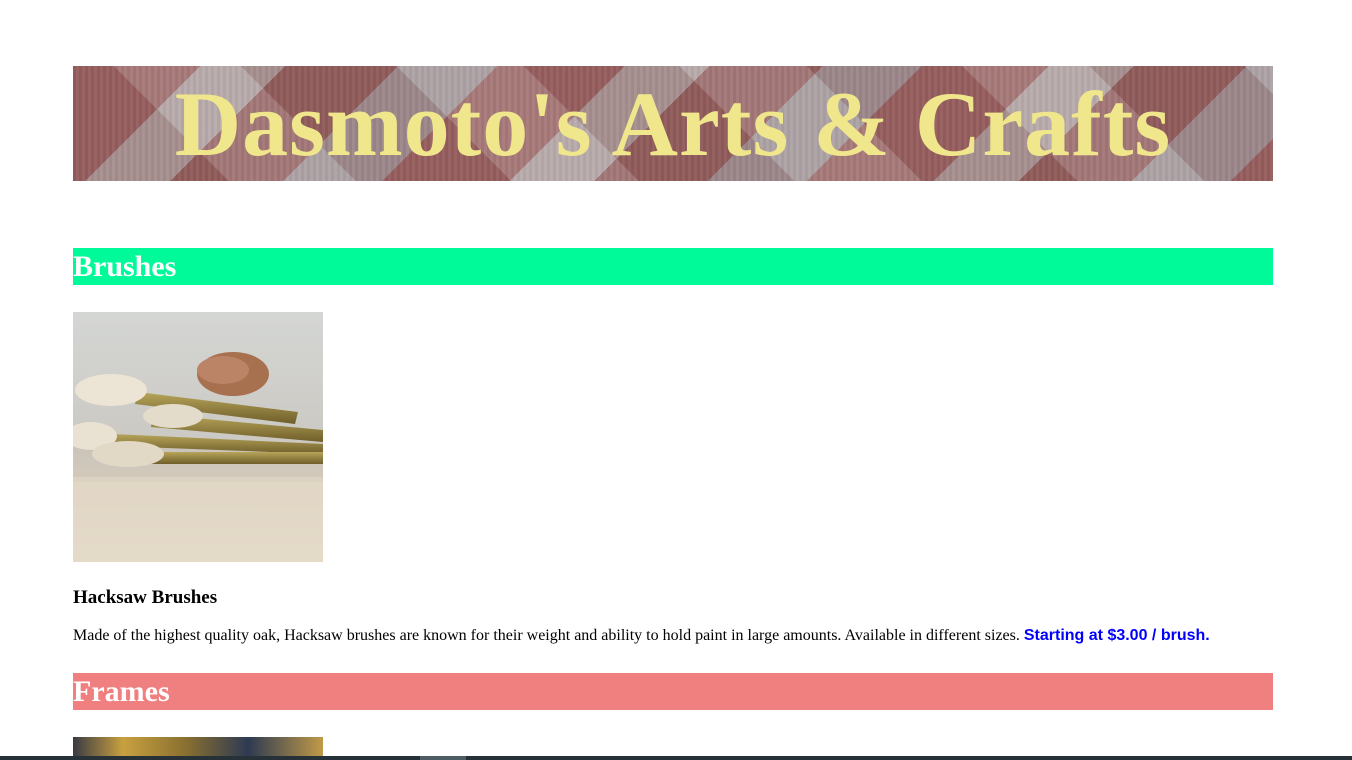 The width and height of the screenshot is (1352, 760). I want to click on page-title: Dasmoto's Arts & Crafts, so click(673, 123).